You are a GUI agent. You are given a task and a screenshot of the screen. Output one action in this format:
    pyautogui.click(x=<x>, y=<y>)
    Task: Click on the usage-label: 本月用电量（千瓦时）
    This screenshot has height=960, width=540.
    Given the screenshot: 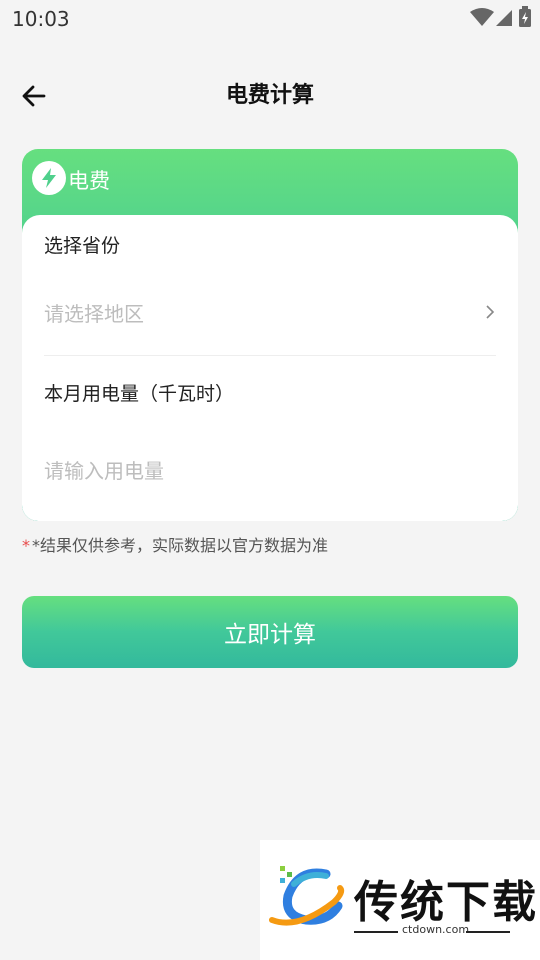 What is the action you would take?
    pyautogui.click(x=139, y=394)
    